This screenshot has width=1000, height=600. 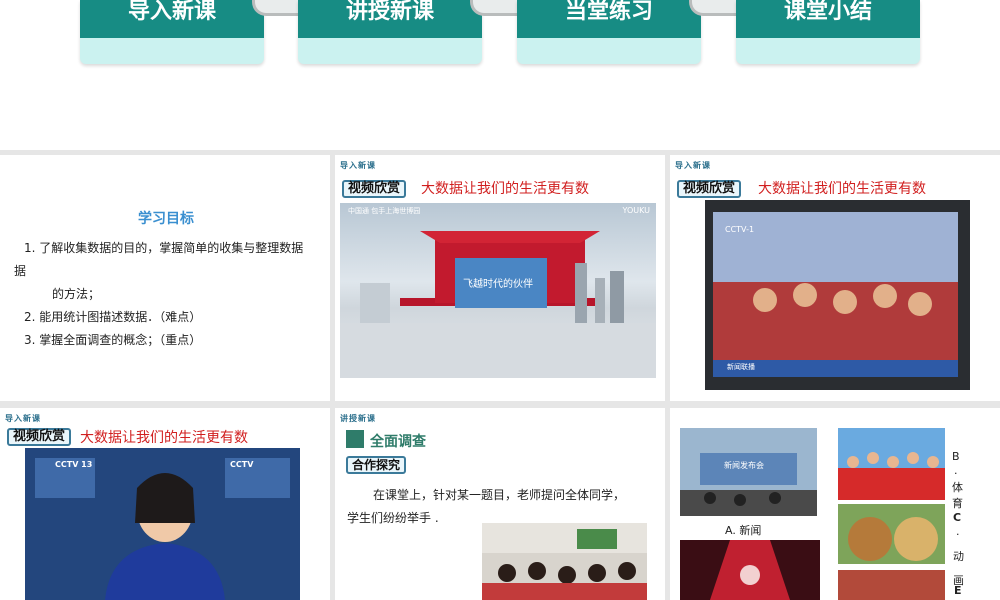 What do you see at coordinates (398, 442) in the screenshot?
I see `section-heading: 全面调查` at bounding box center [398, 442].